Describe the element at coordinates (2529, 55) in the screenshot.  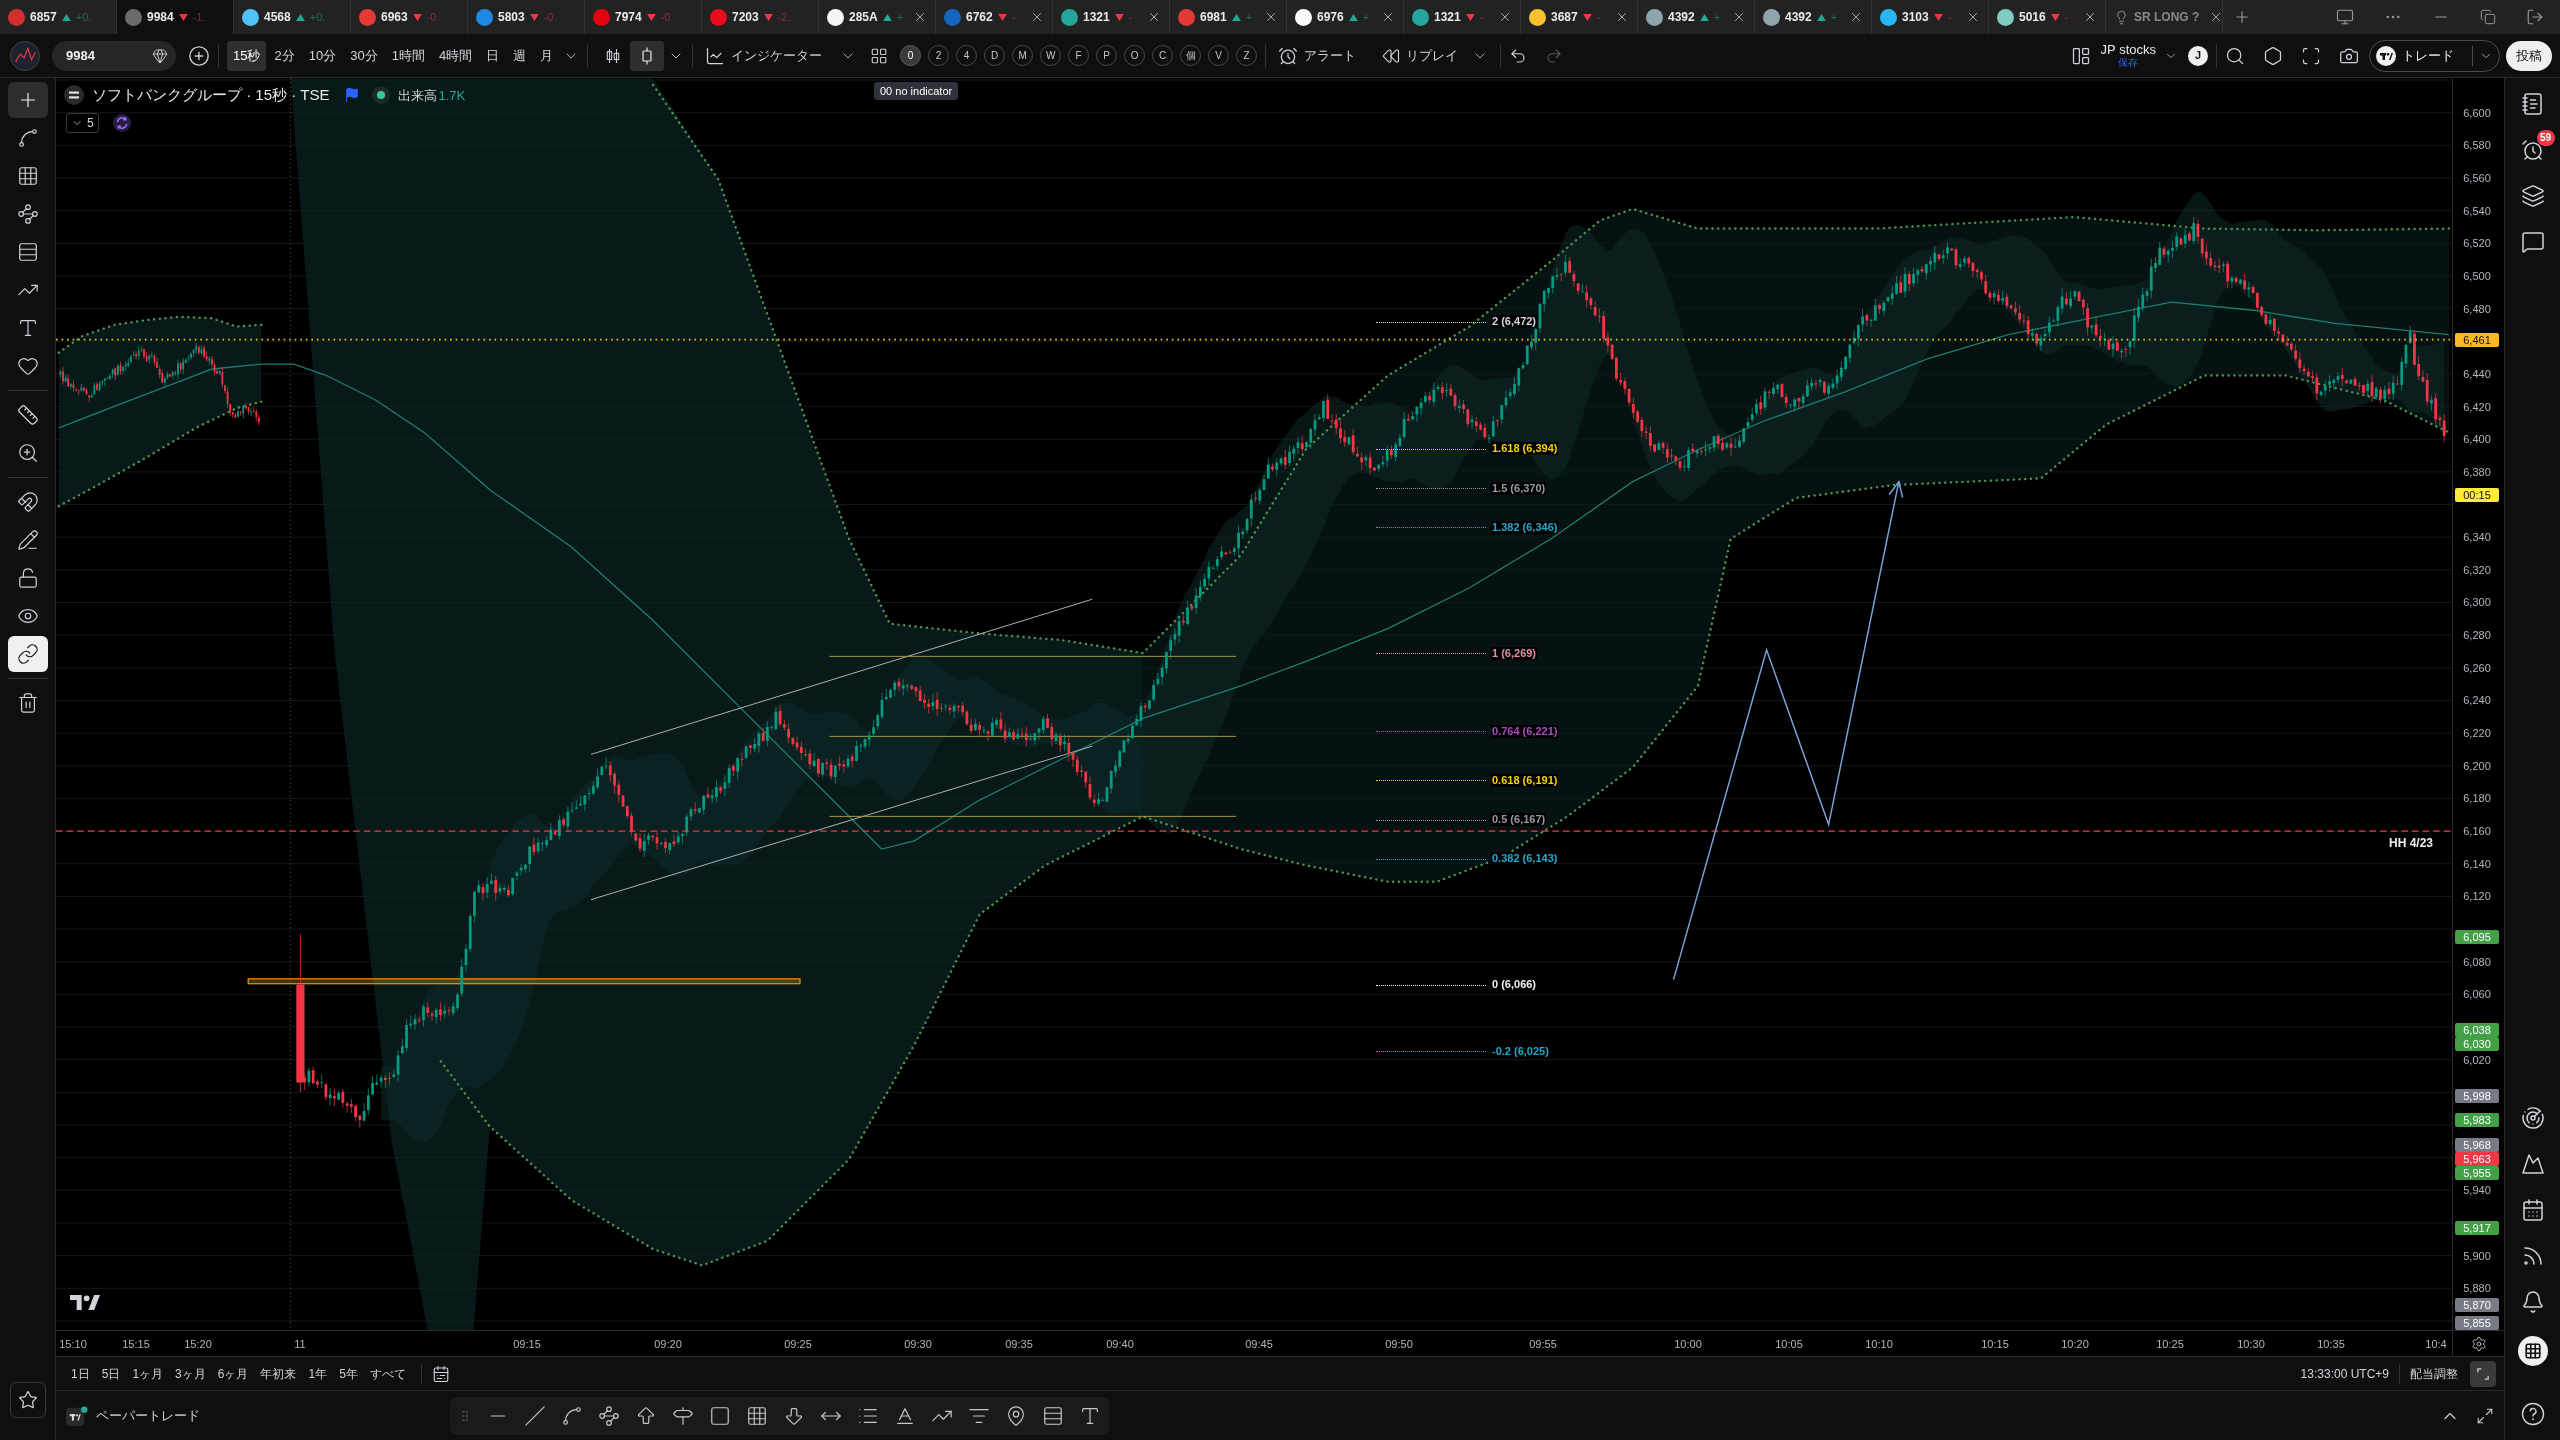
I see `publish-button: 投稿` at that location.